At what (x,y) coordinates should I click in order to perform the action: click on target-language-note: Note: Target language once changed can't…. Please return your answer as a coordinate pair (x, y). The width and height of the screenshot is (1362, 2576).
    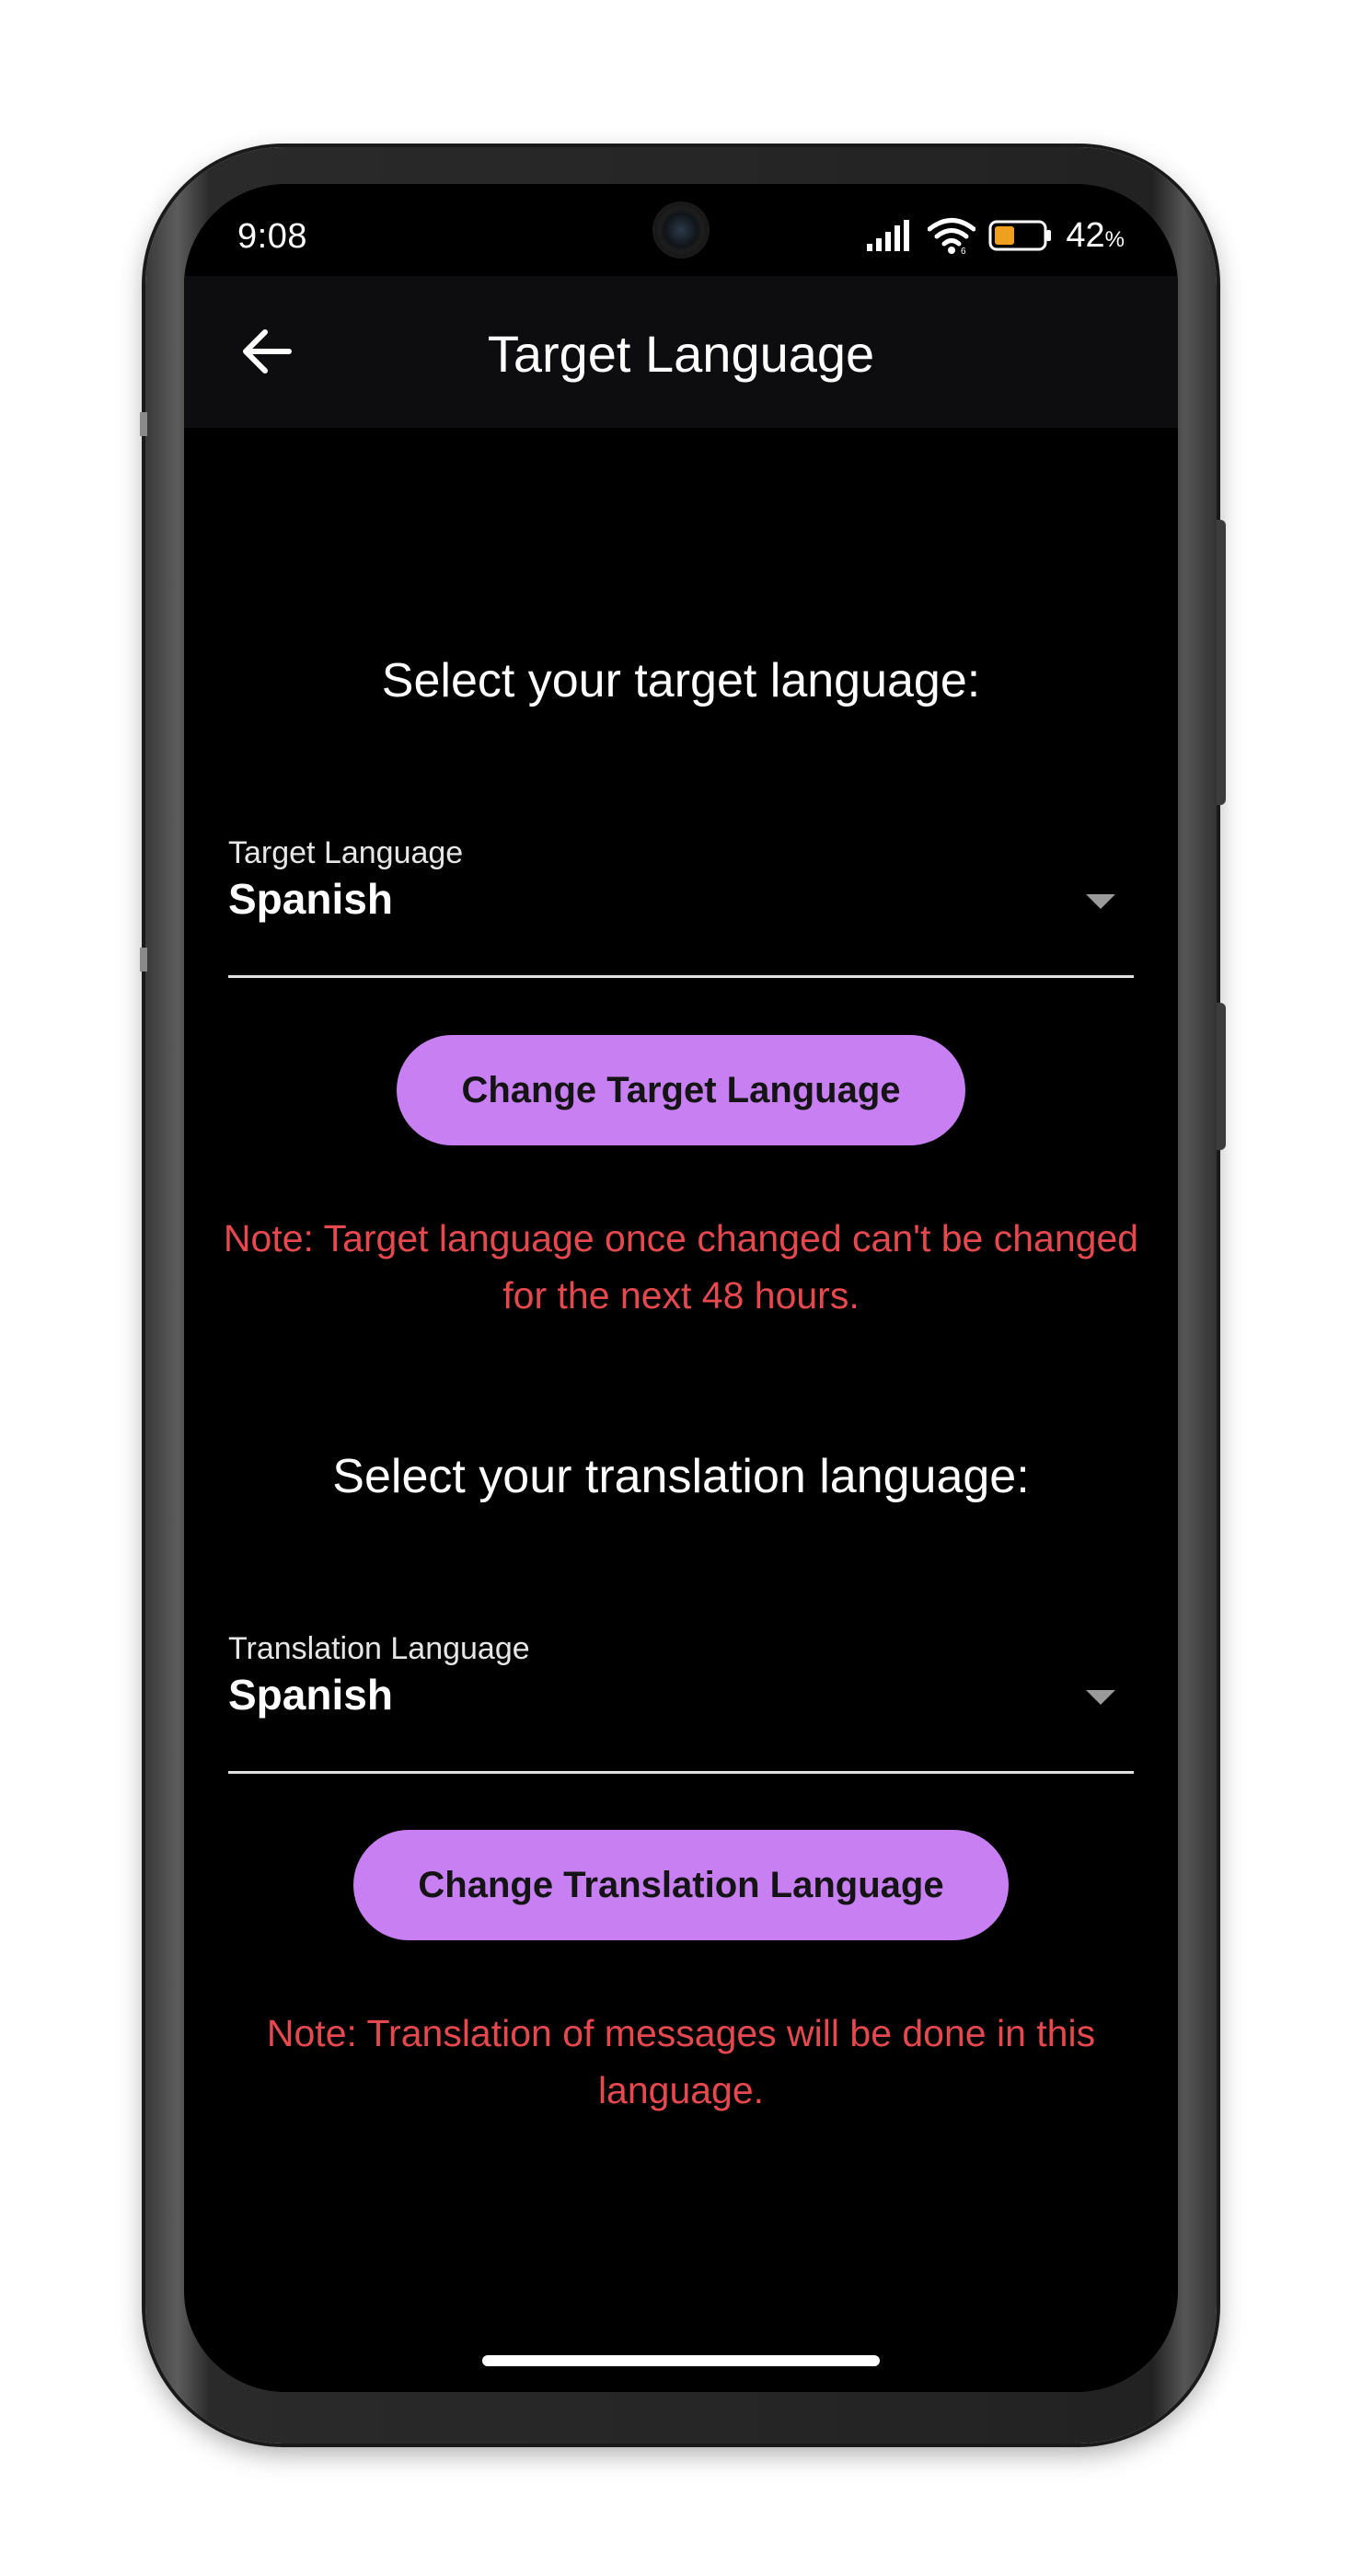
    Looking at the image, I should click on (681, 1267).